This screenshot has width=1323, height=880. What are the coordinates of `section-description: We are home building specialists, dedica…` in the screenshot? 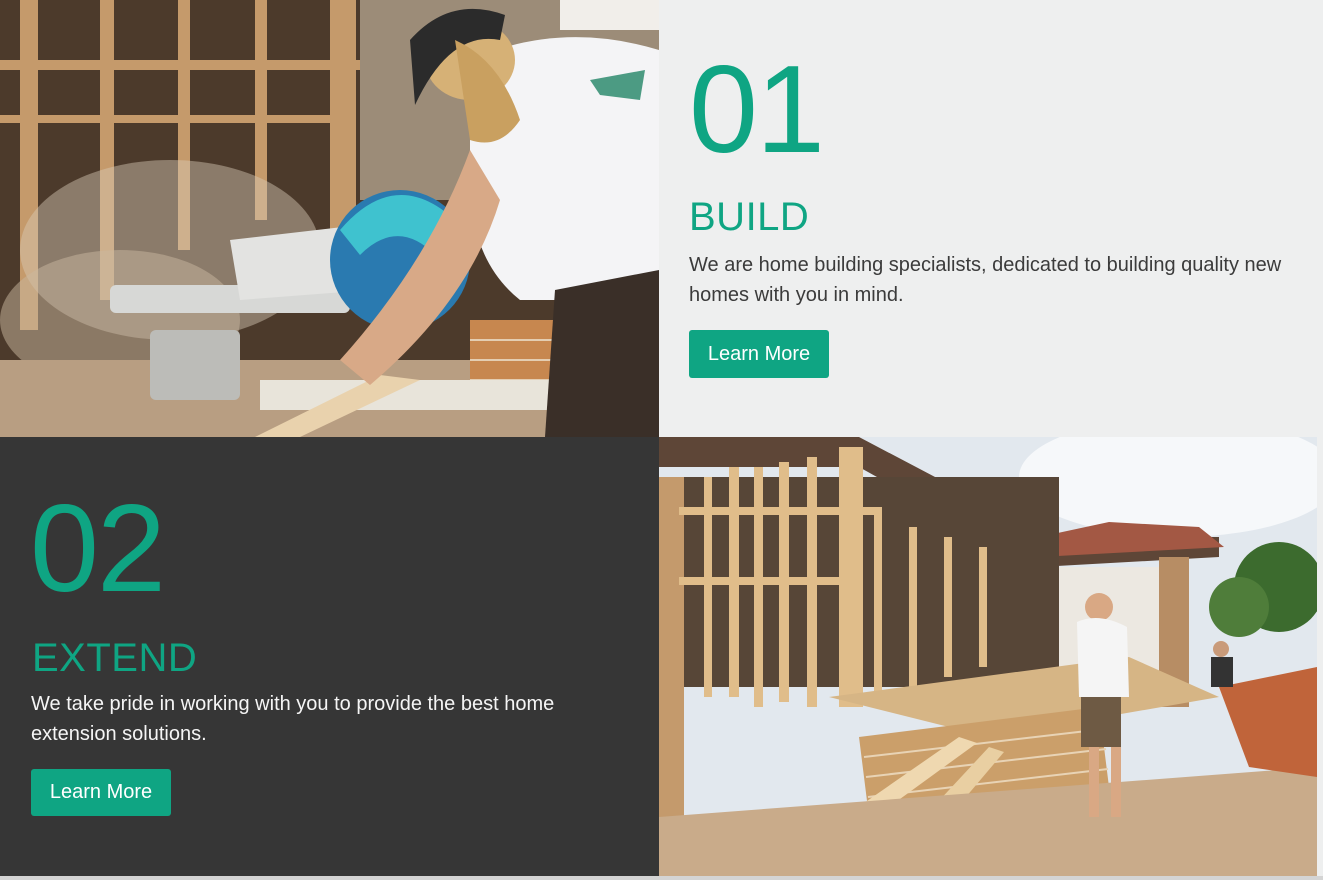 It's located at (985, 280).